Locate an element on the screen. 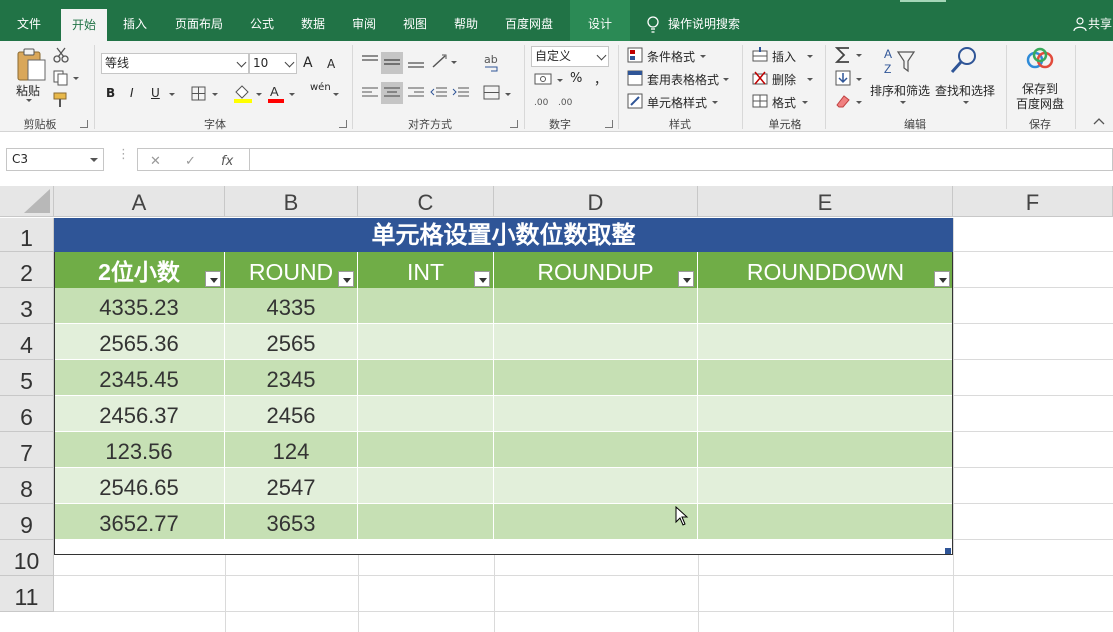  row-header-6: 6 is located at coordinates (27, 414).